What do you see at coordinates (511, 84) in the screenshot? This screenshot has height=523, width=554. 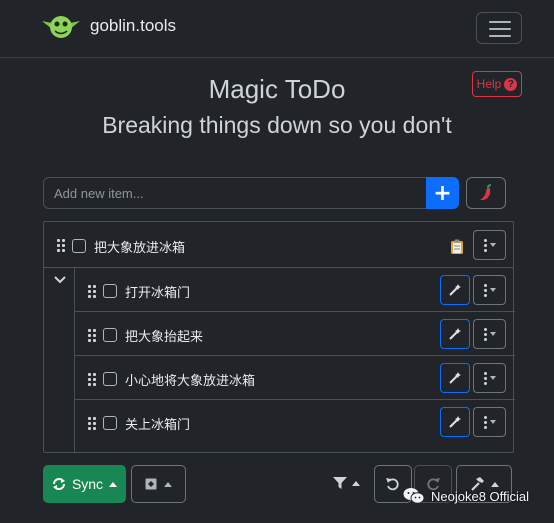 I see `question-icon: ?` at bounding box center [511, 84].